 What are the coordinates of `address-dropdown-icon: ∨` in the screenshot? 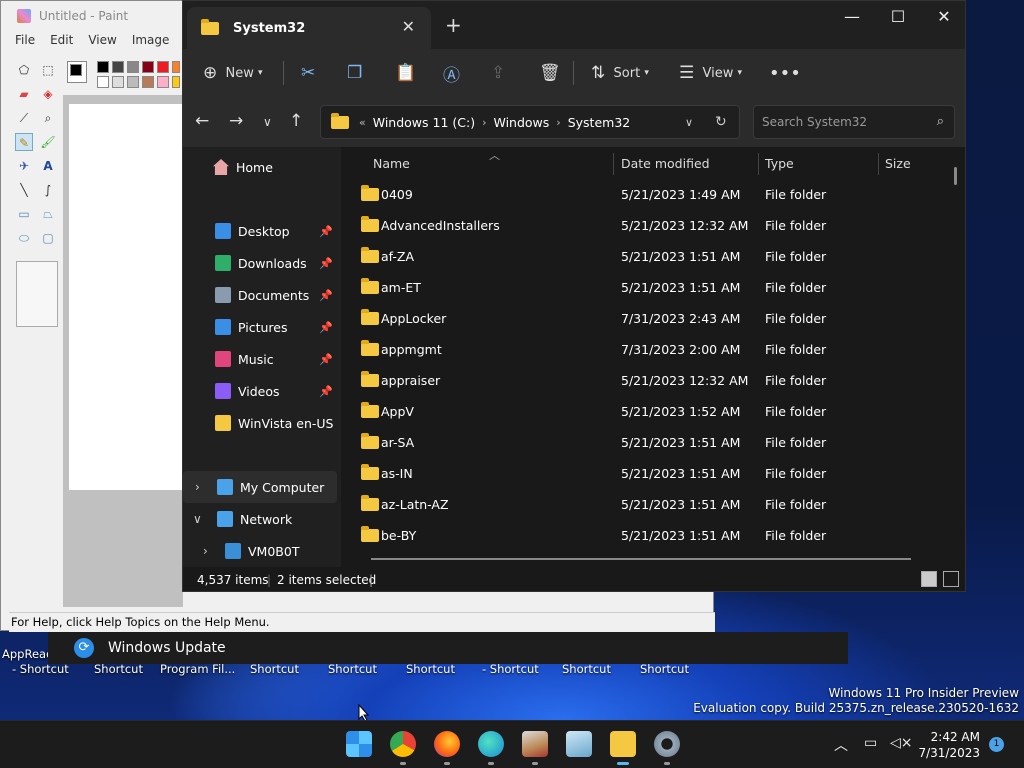 It's located at (689, 122).